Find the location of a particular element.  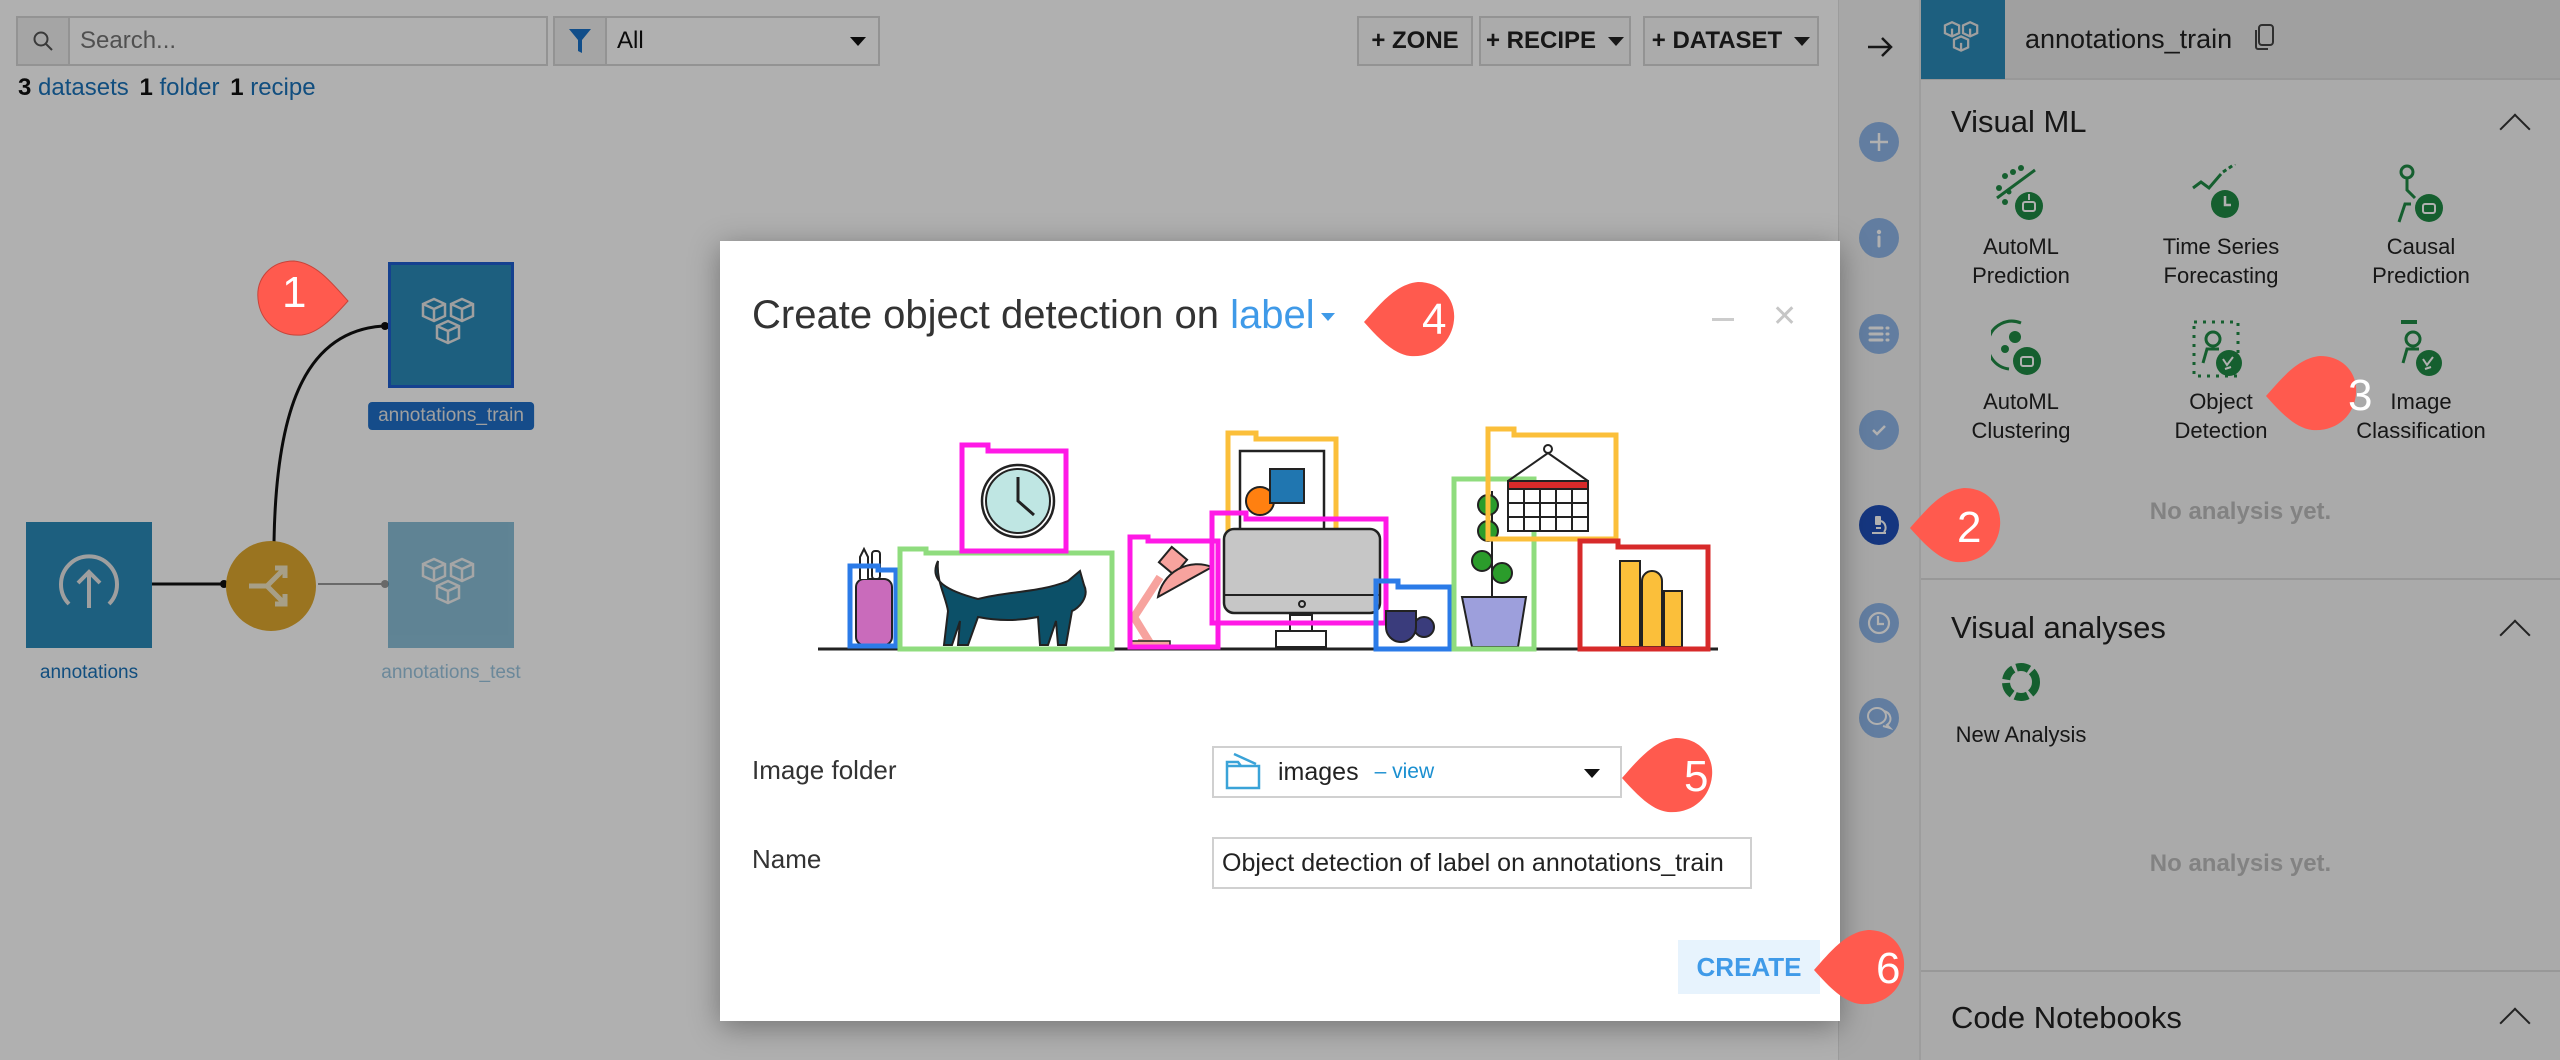

callout-number-1: 1 is located at coordinates (294, 292).